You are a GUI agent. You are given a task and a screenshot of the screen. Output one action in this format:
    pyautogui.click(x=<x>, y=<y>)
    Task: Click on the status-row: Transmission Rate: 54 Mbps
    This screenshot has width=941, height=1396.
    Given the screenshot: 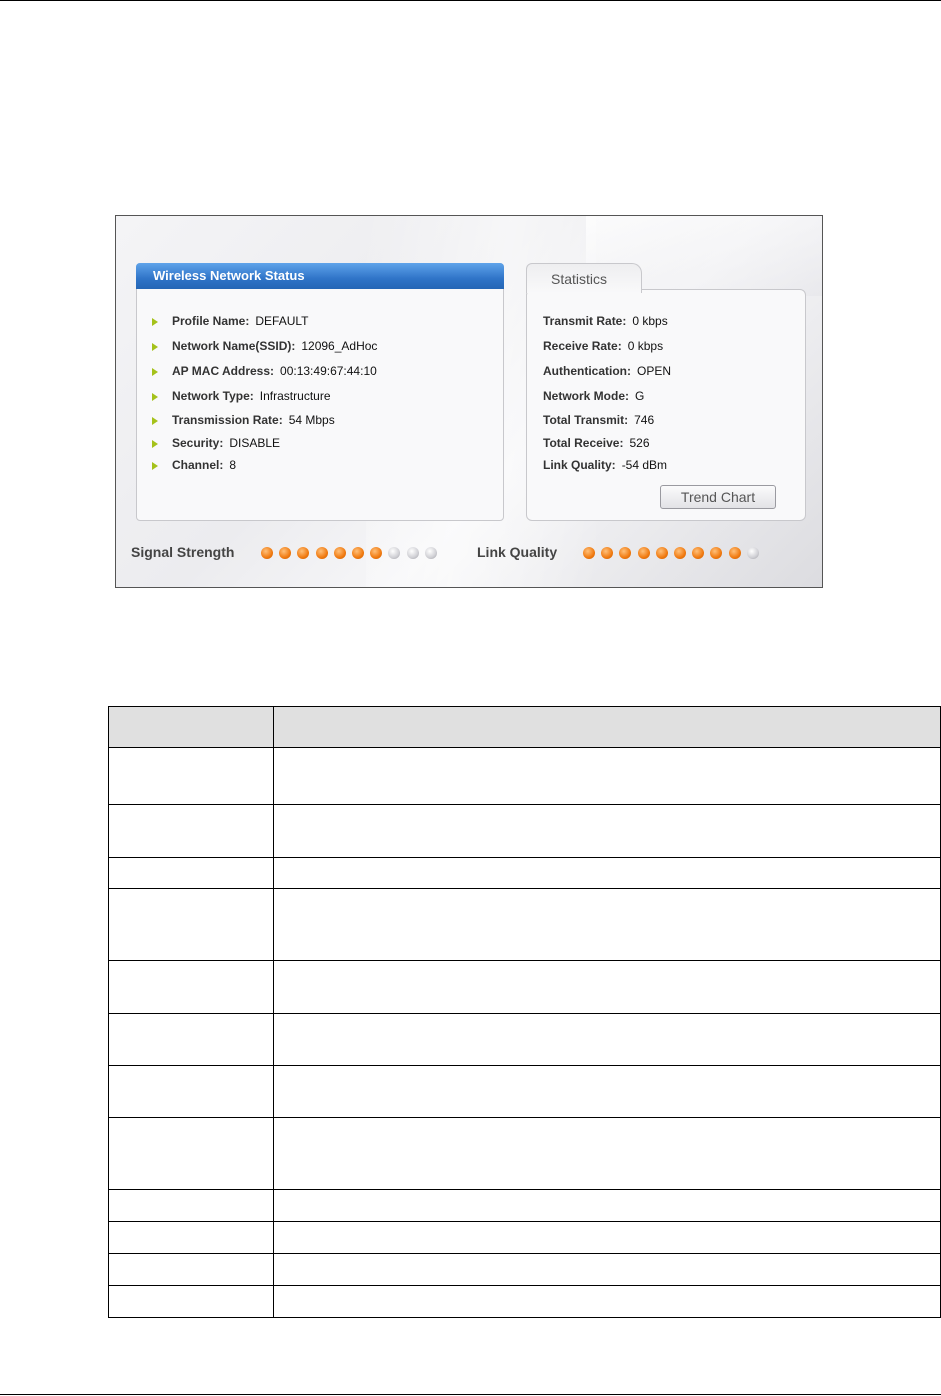 What is the action you would take?
    pyautogui.click(x=243, y=420)
    